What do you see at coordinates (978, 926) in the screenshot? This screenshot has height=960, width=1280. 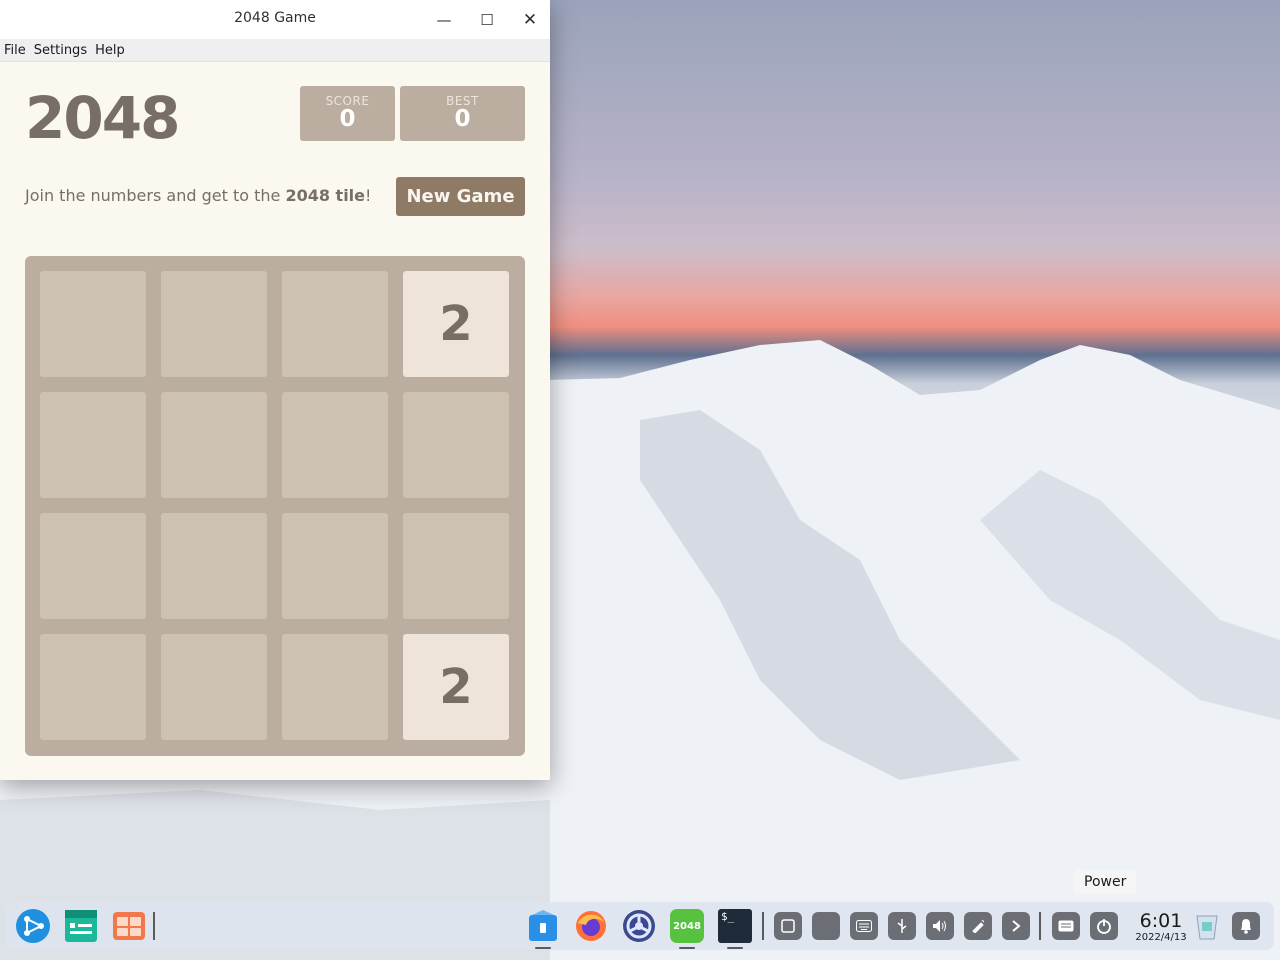 I see `pen-icon` at bounding box center [978, 926].